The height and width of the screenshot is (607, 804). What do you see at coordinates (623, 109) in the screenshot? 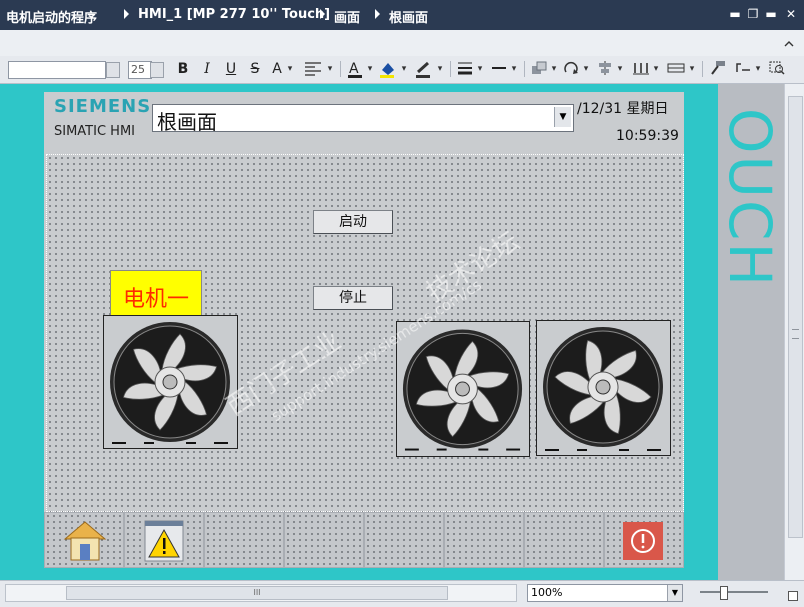
I see `date-field: /12/31 星期日` at bounding box center [623, 109].